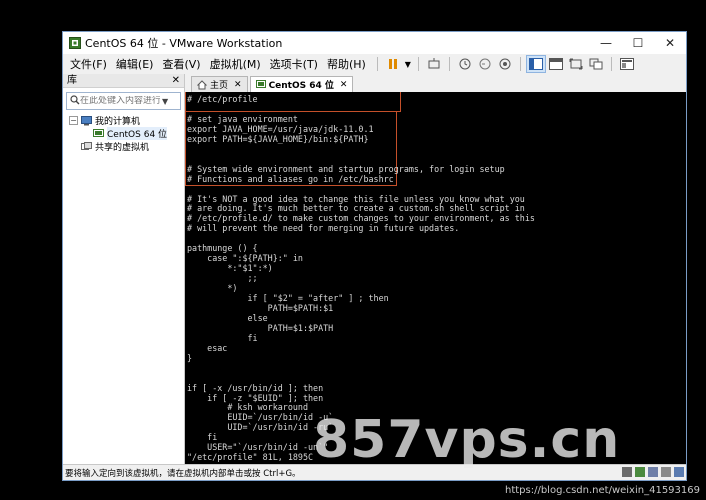 This screenshot has height=500, width=706. What do you see at coordinates (222, 99) in the screenshot?
I see `terminal-line: # /etc/profile` at bounding box center [222, 99].